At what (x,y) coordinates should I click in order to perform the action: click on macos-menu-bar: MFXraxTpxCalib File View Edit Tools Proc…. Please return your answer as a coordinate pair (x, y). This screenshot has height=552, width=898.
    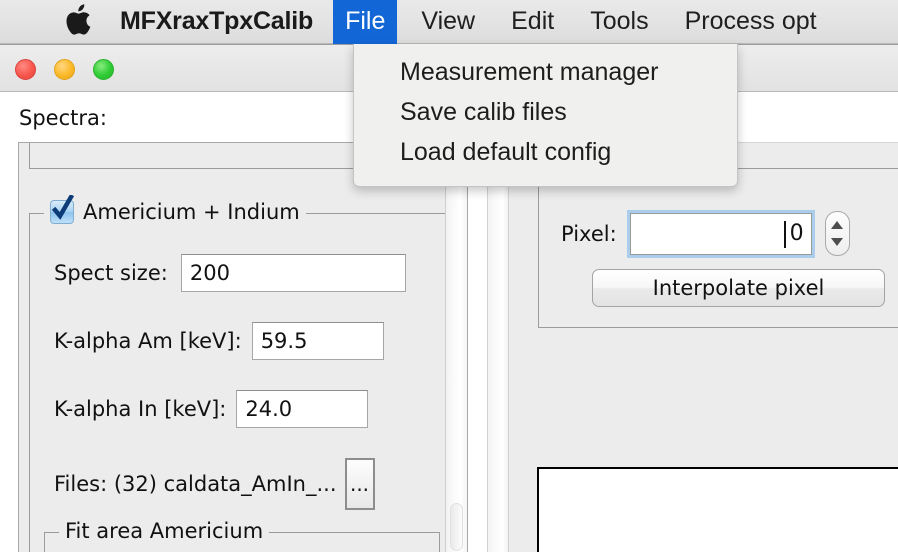
    Looking at the image, I should click on (449, 22).